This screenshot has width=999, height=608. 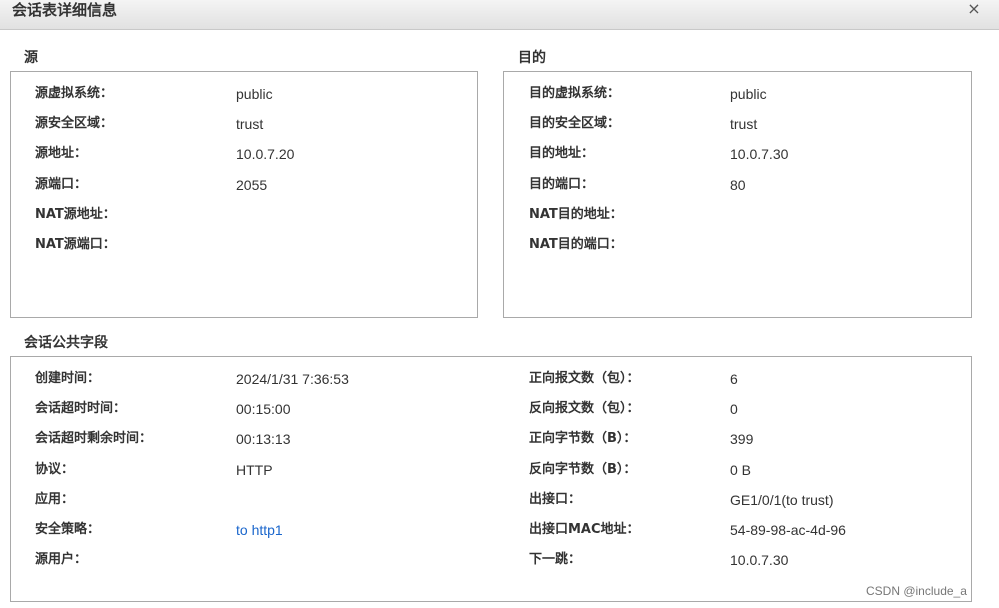 I want to click on field-value: 54-89-98-ac-4d-96, so click(x=788, y=530).